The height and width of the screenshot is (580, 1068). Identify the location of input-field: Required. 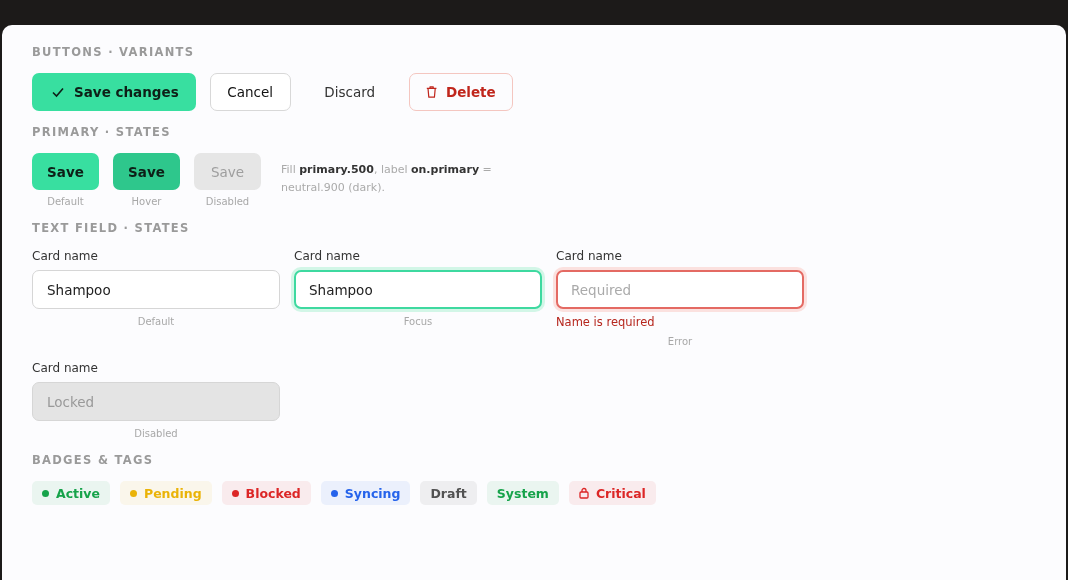
(680, 289).